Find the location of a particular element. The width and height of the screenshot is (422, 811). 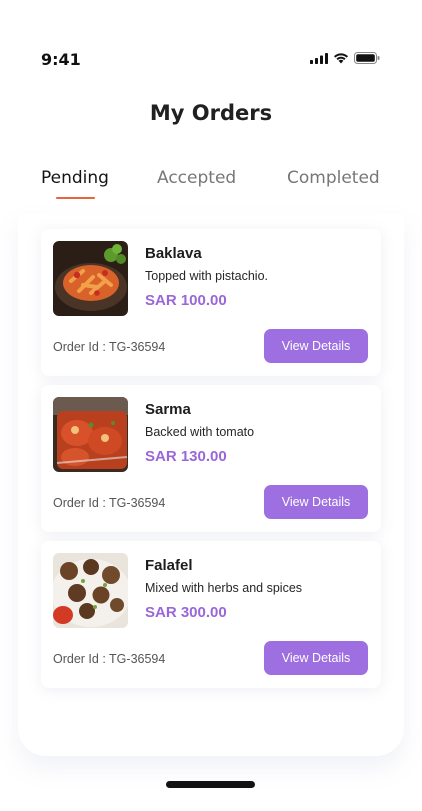

item-price: SAR 300.00 is located at coordinates (186, 612).